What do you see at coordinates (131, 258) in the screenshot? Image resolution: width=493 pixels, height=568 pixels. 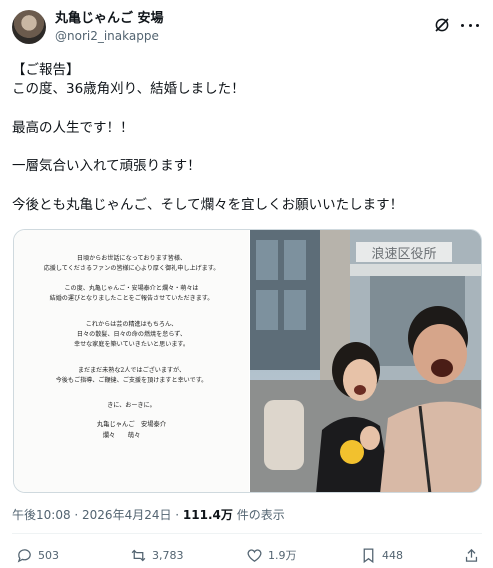 I see `letter-line: 日頃からお世話になっております皆様、` at bounding box center [131, 258].